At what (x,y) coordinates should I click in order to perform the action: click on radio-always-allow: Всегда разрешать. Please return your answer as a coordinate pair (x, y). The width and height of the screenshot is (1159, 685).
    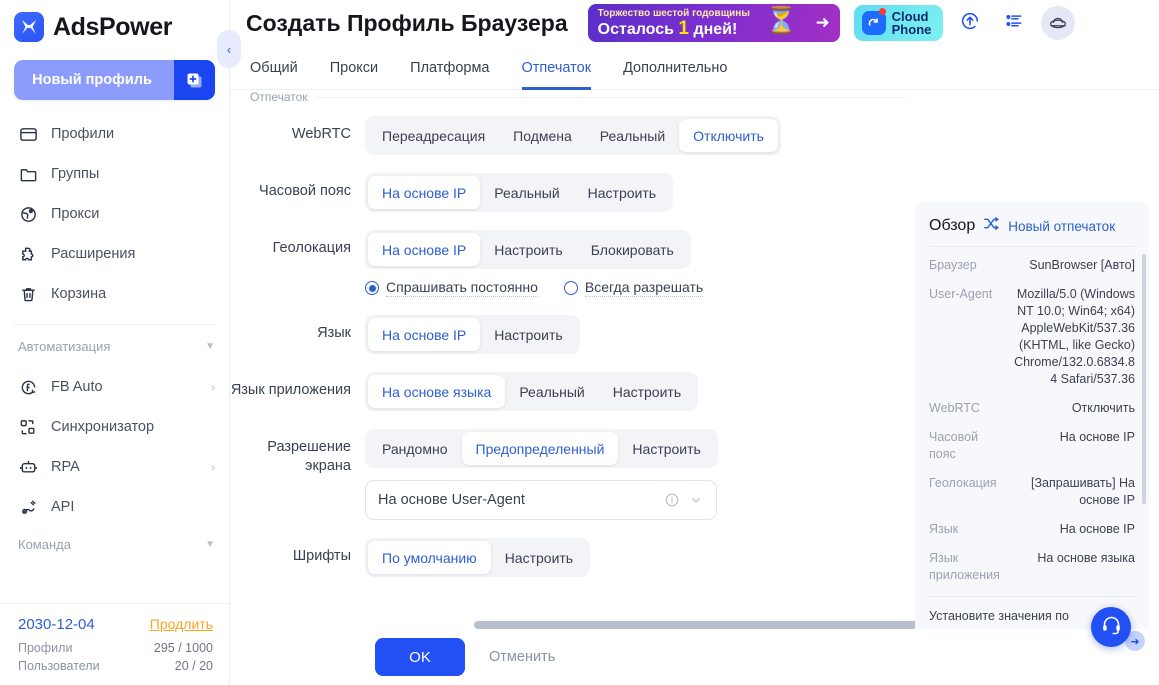
    Looking at the image, I should click on (633, 288).